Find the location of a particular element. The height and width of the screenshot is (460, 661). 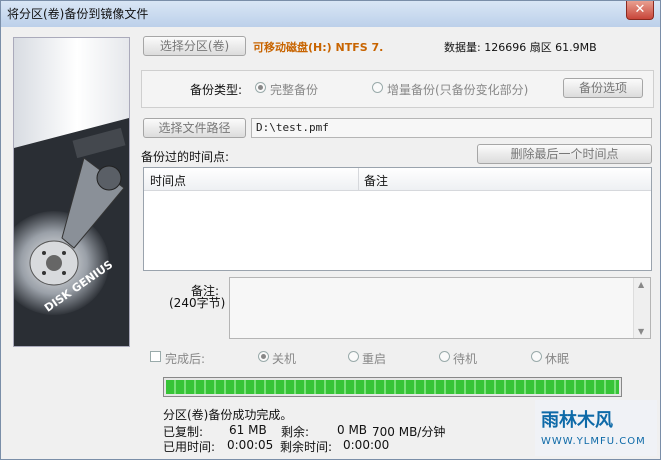

partition-name: 可移动磁盘(H:) NTFS 7. is located at coordinates (318, 47).